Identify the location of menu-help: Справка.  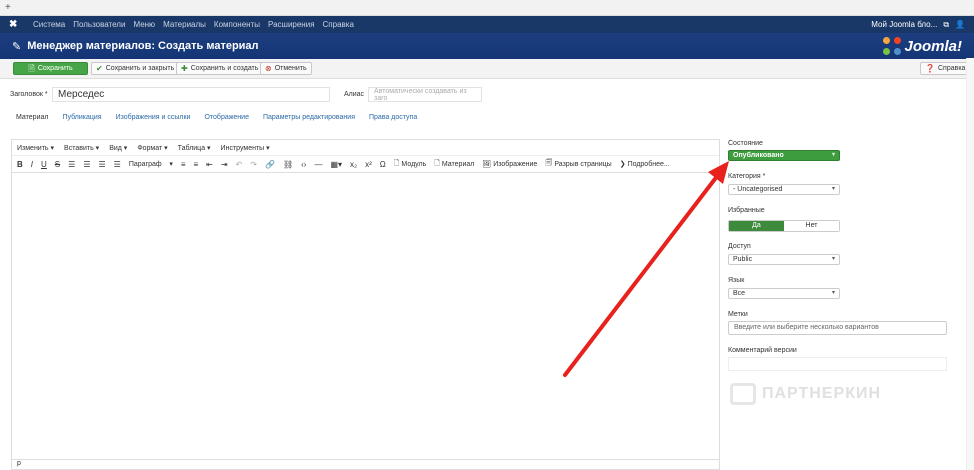
(338, 24).